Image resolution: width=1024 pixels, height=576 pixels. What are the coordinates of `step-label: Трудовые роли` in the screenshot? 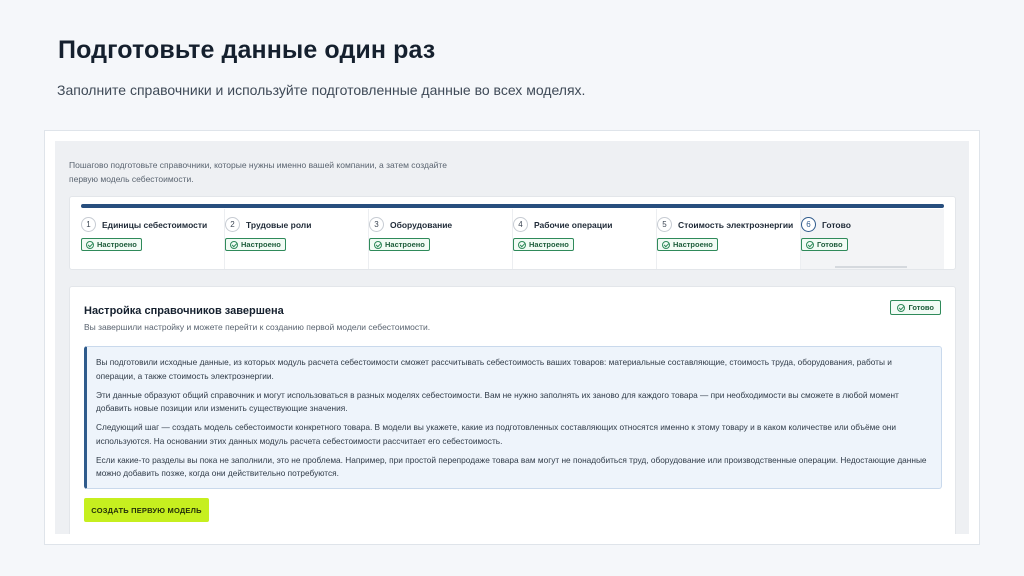 It's located at (279, 224).